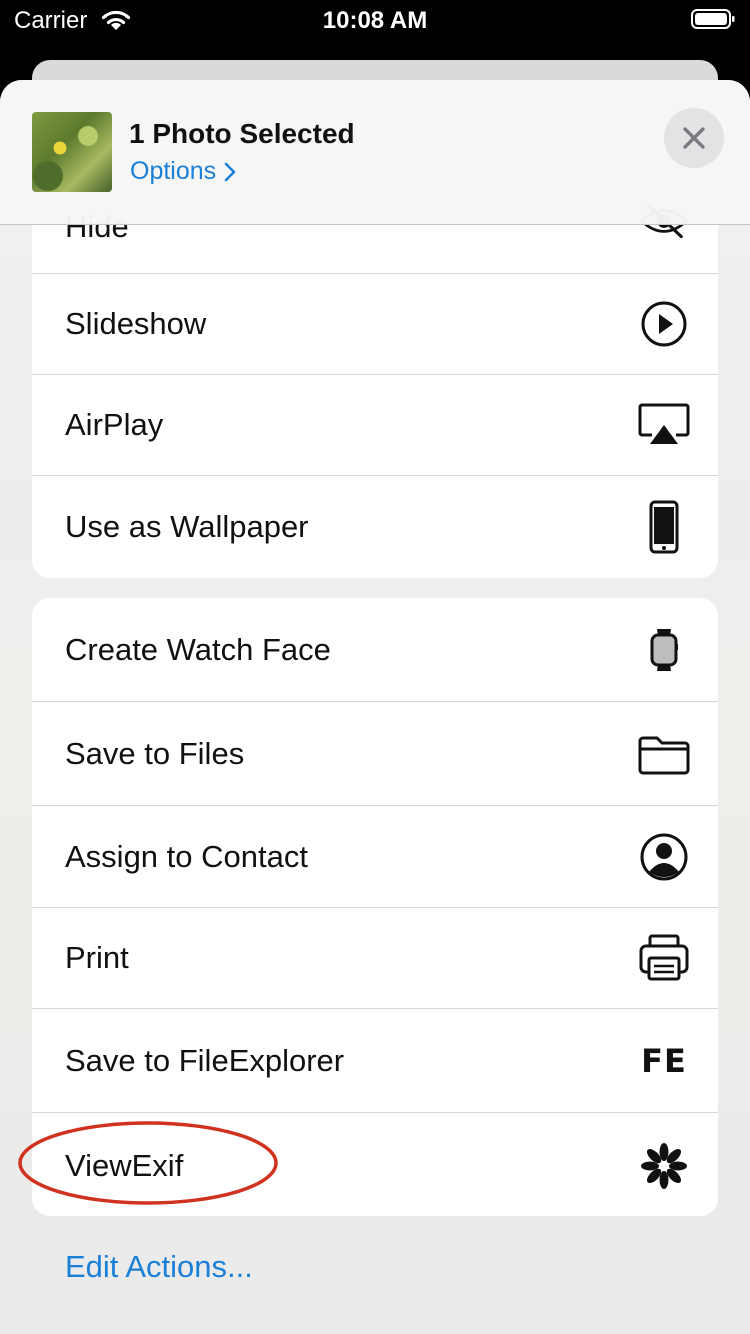  Describe the element at coordinates (664, 754) in the screenshot. I see `folder-icon` at that location.